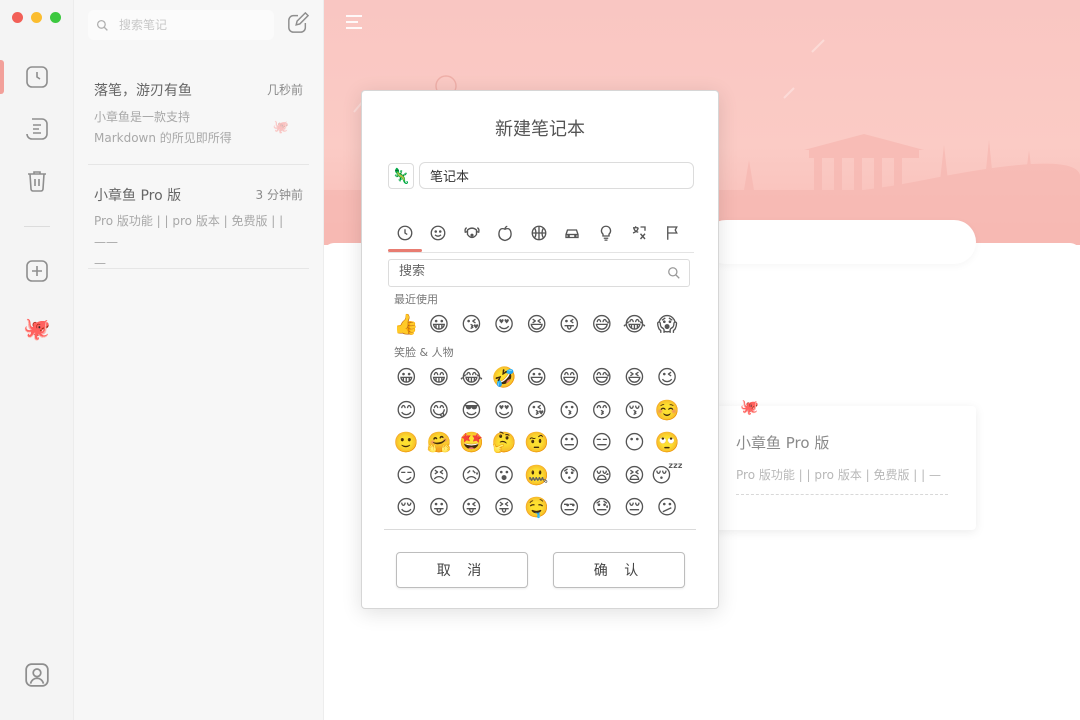  I want to click on recent-emoji-grid: 👍 😀 😘 😍 😆 😜 😅 😂 😱, so click(536, 324).